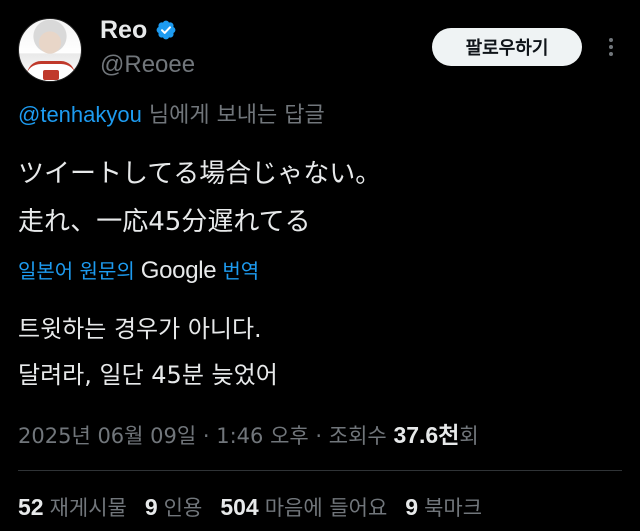 The width and height of the screenshot is (640, 531). Describe the element at coordinates (148, 375) in the screenshot. I see `translated-text-line-2: 달려라, 일단 45분 늦었어` at that location.